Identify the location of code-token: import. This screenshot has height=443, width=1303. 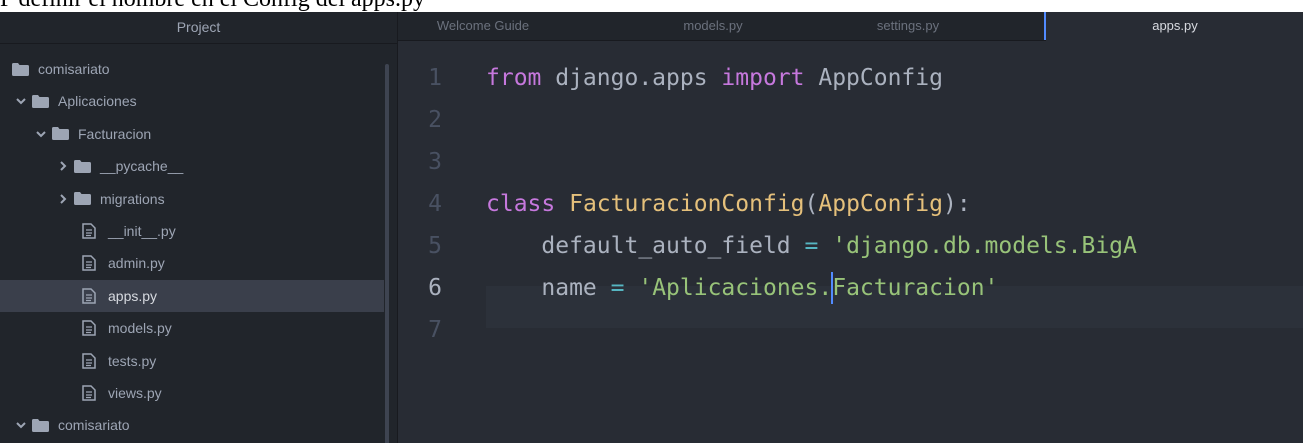
(763, 78).